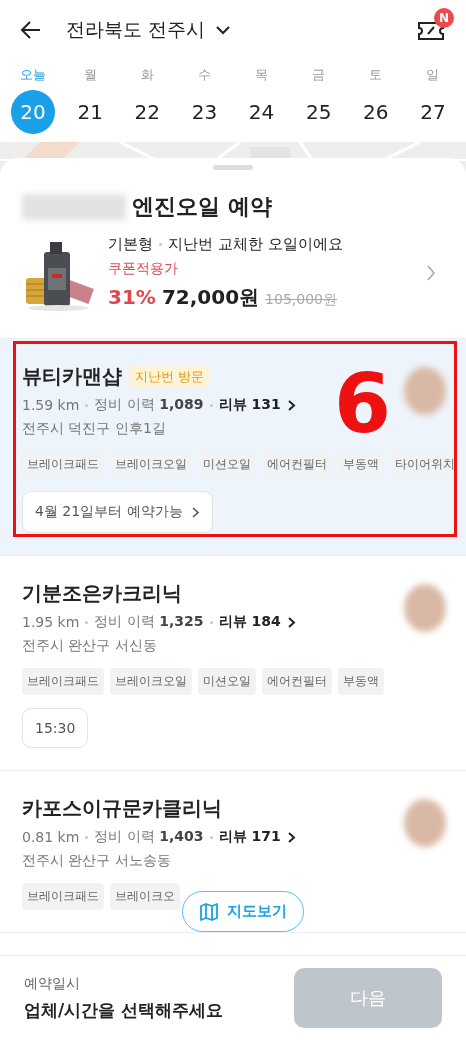 The width and height of the screenshot is (466, 1040). I want to click on day-tab: 수 23, so click(204, 101).